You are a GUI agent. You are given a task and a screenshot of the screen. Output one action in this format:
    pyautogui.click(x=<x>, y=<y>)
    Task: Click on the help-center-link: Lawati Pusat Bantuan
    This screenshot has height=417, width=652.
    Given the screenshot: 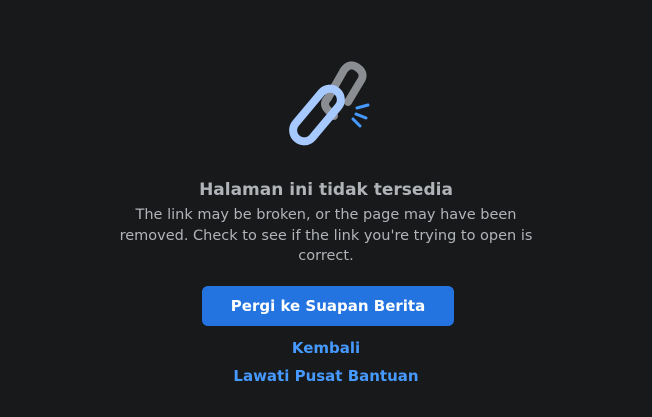 What is the action you would take?
    pyautogui.click(x=325, y=376)
    